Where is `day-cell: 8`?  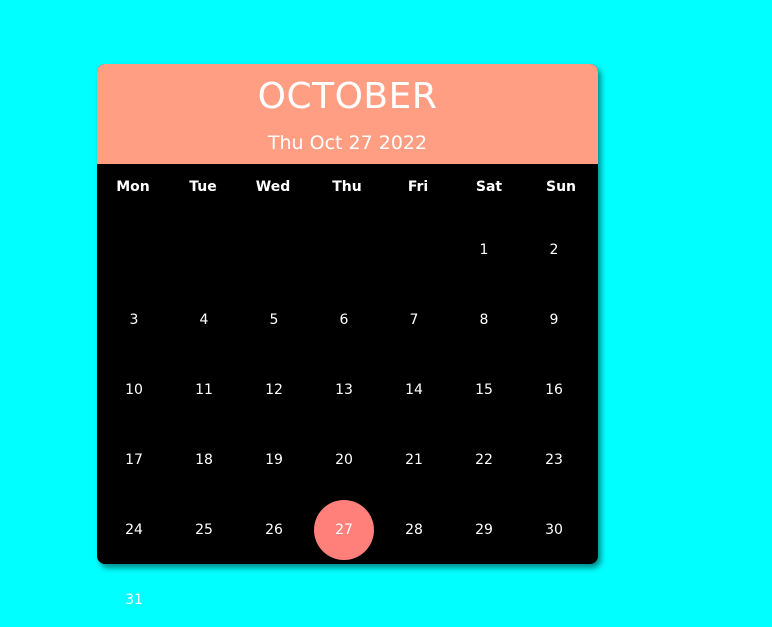 day-cell: 8 is located at coordinates (484, 320).